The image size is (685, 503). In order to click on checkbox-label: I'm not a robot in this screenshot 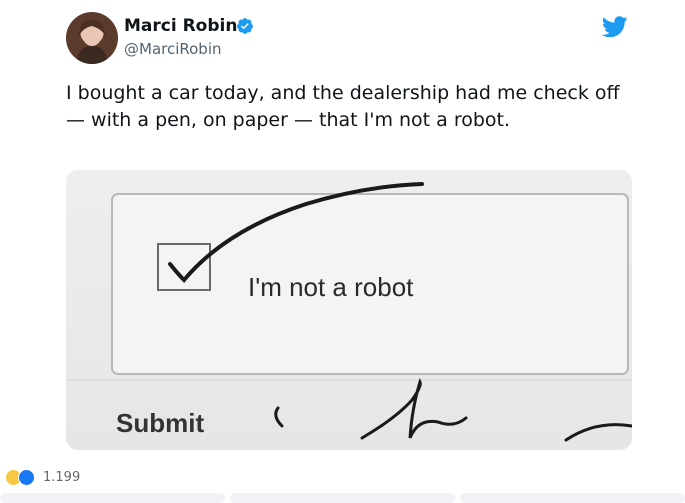, I will do `click(331, 287)`.